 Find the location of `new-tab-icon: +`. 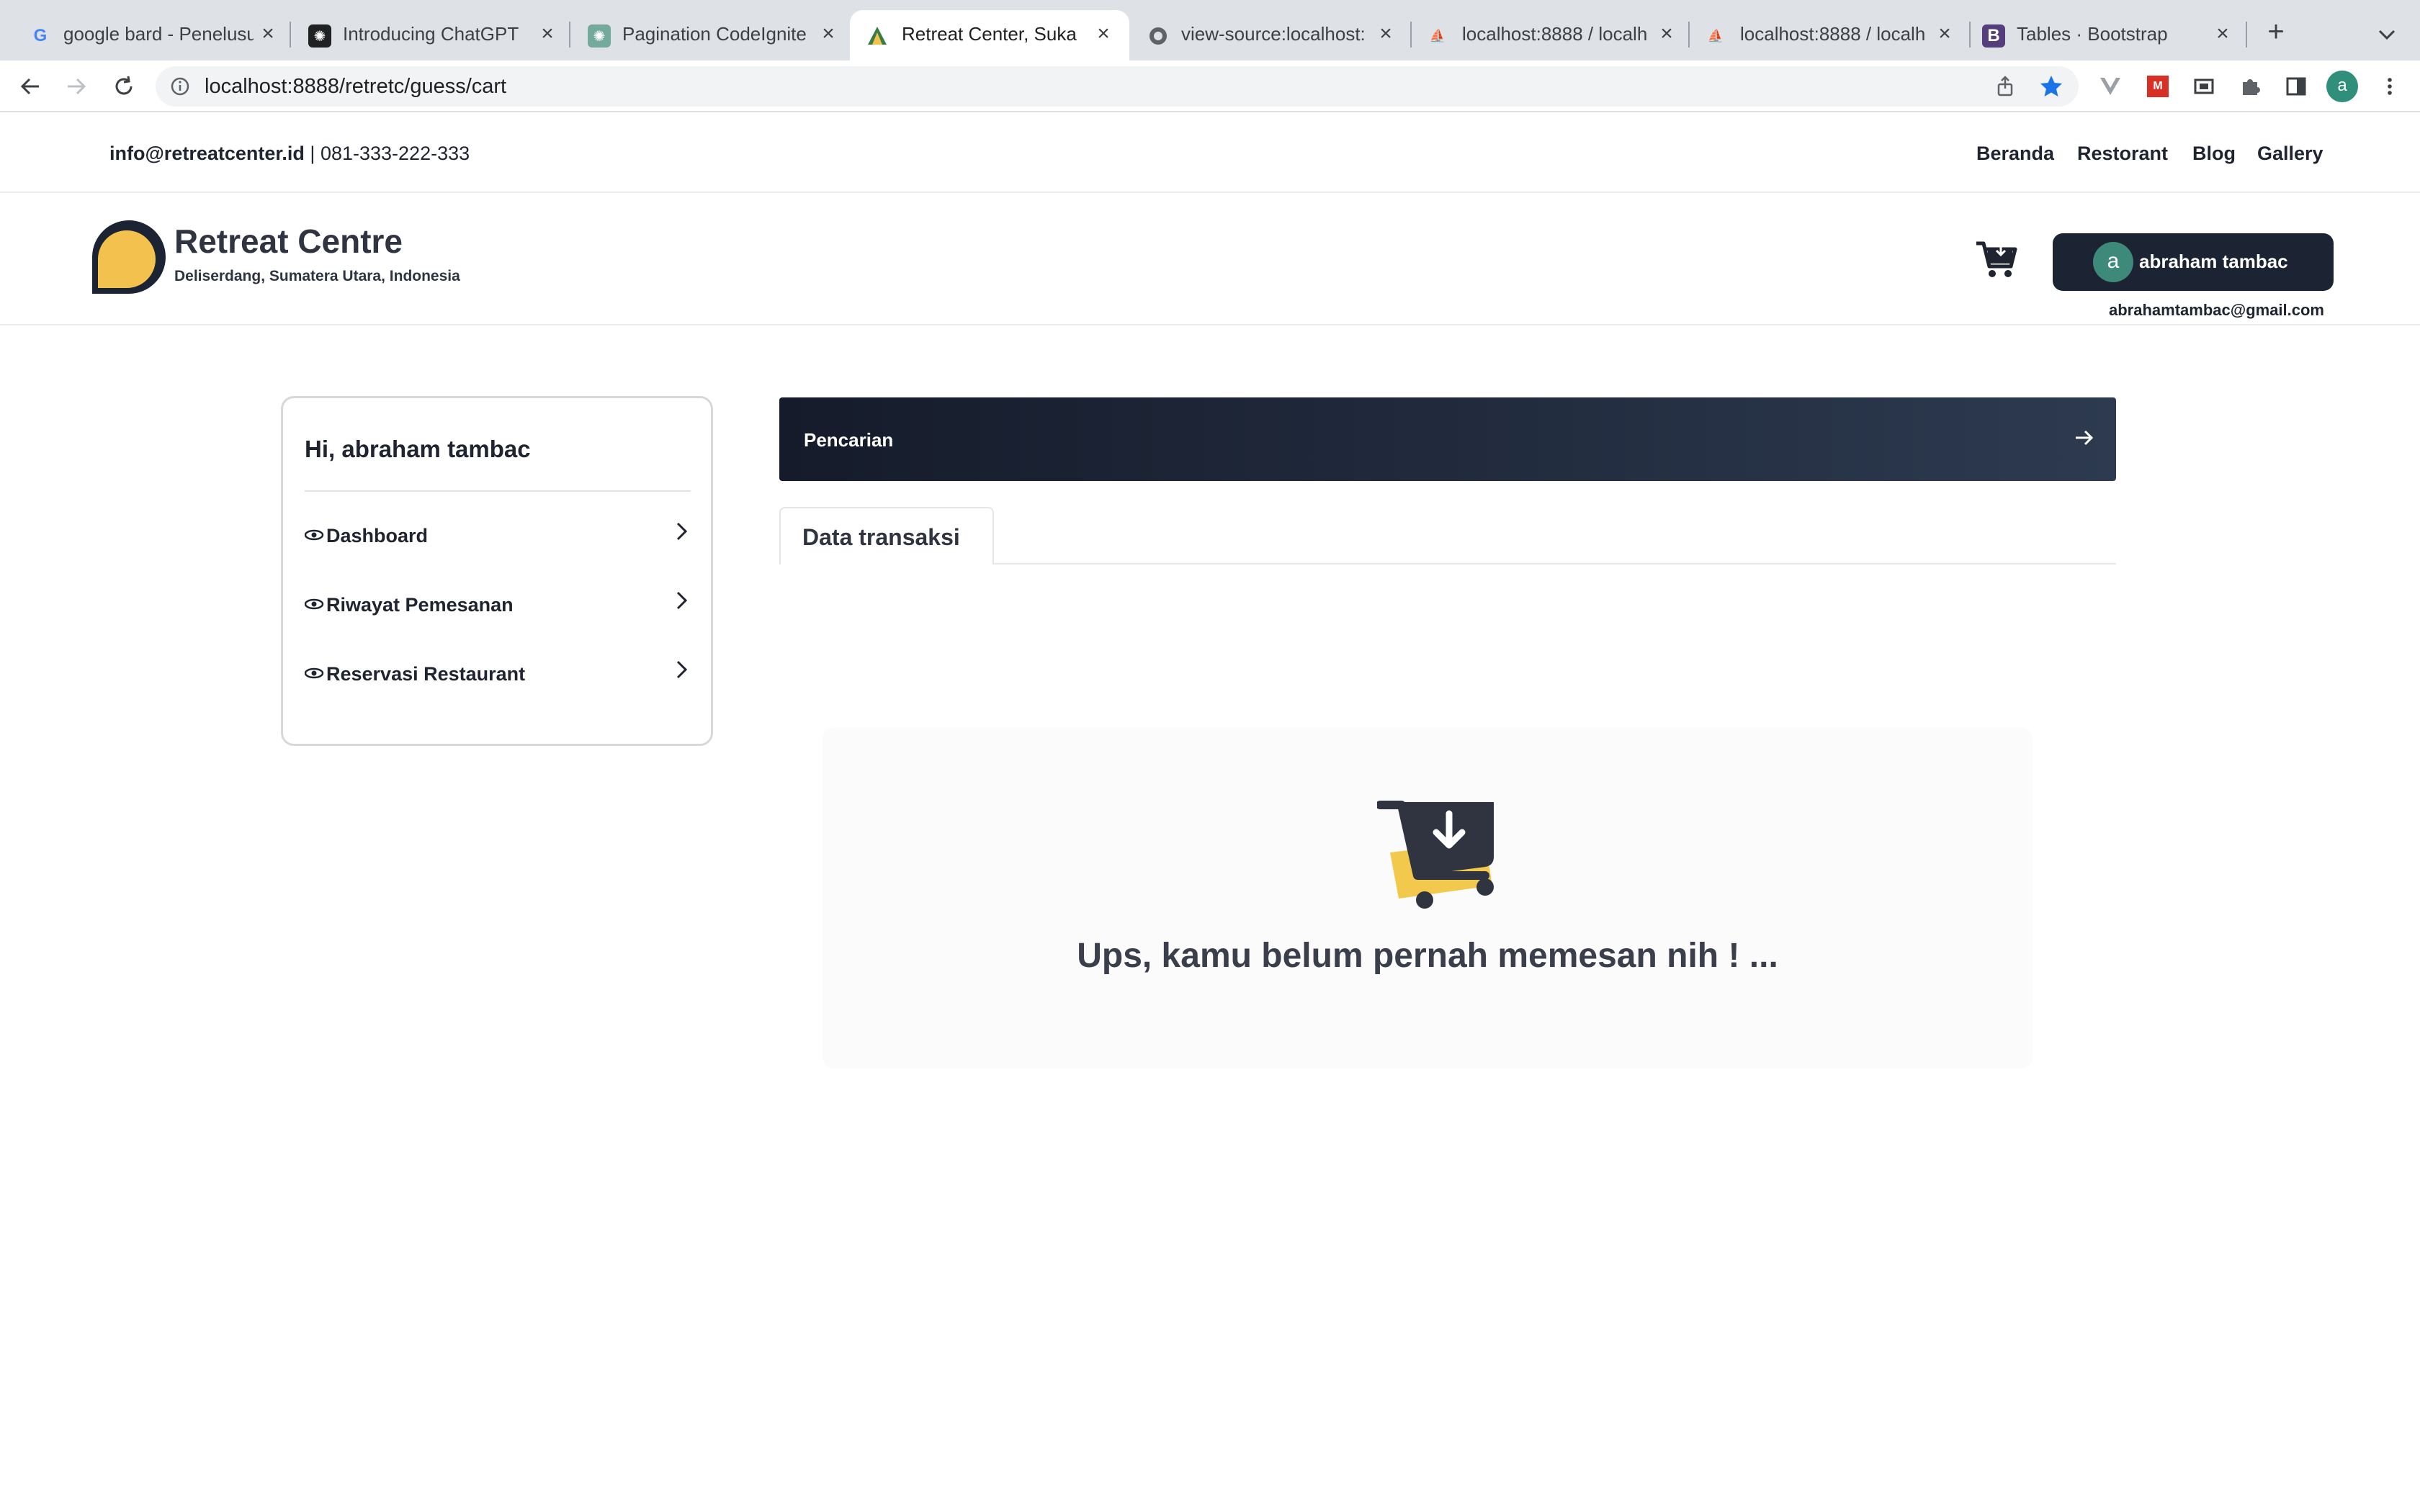

new-tab-icon: + is located at coordinates (2276, 33).